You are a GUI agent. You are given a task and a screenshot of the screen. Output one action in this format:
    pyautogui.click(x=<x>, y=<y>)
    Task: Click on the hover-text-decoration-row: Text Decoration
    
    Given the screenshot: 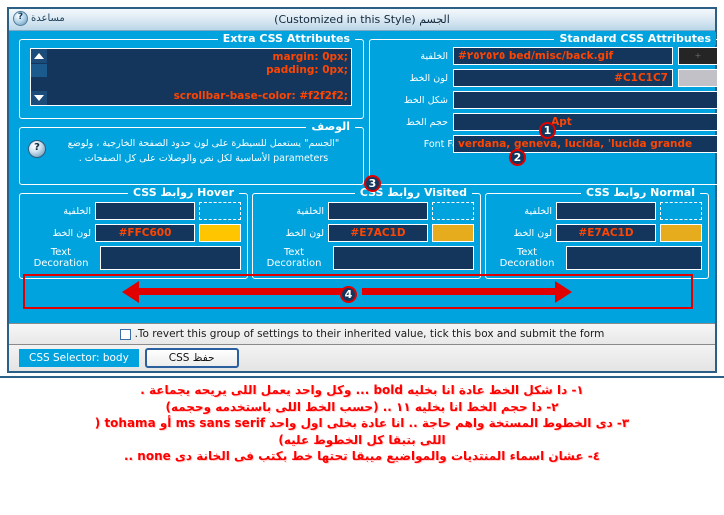 What is the action you would take?
    pyautogui.click(x=133, y=258)
    